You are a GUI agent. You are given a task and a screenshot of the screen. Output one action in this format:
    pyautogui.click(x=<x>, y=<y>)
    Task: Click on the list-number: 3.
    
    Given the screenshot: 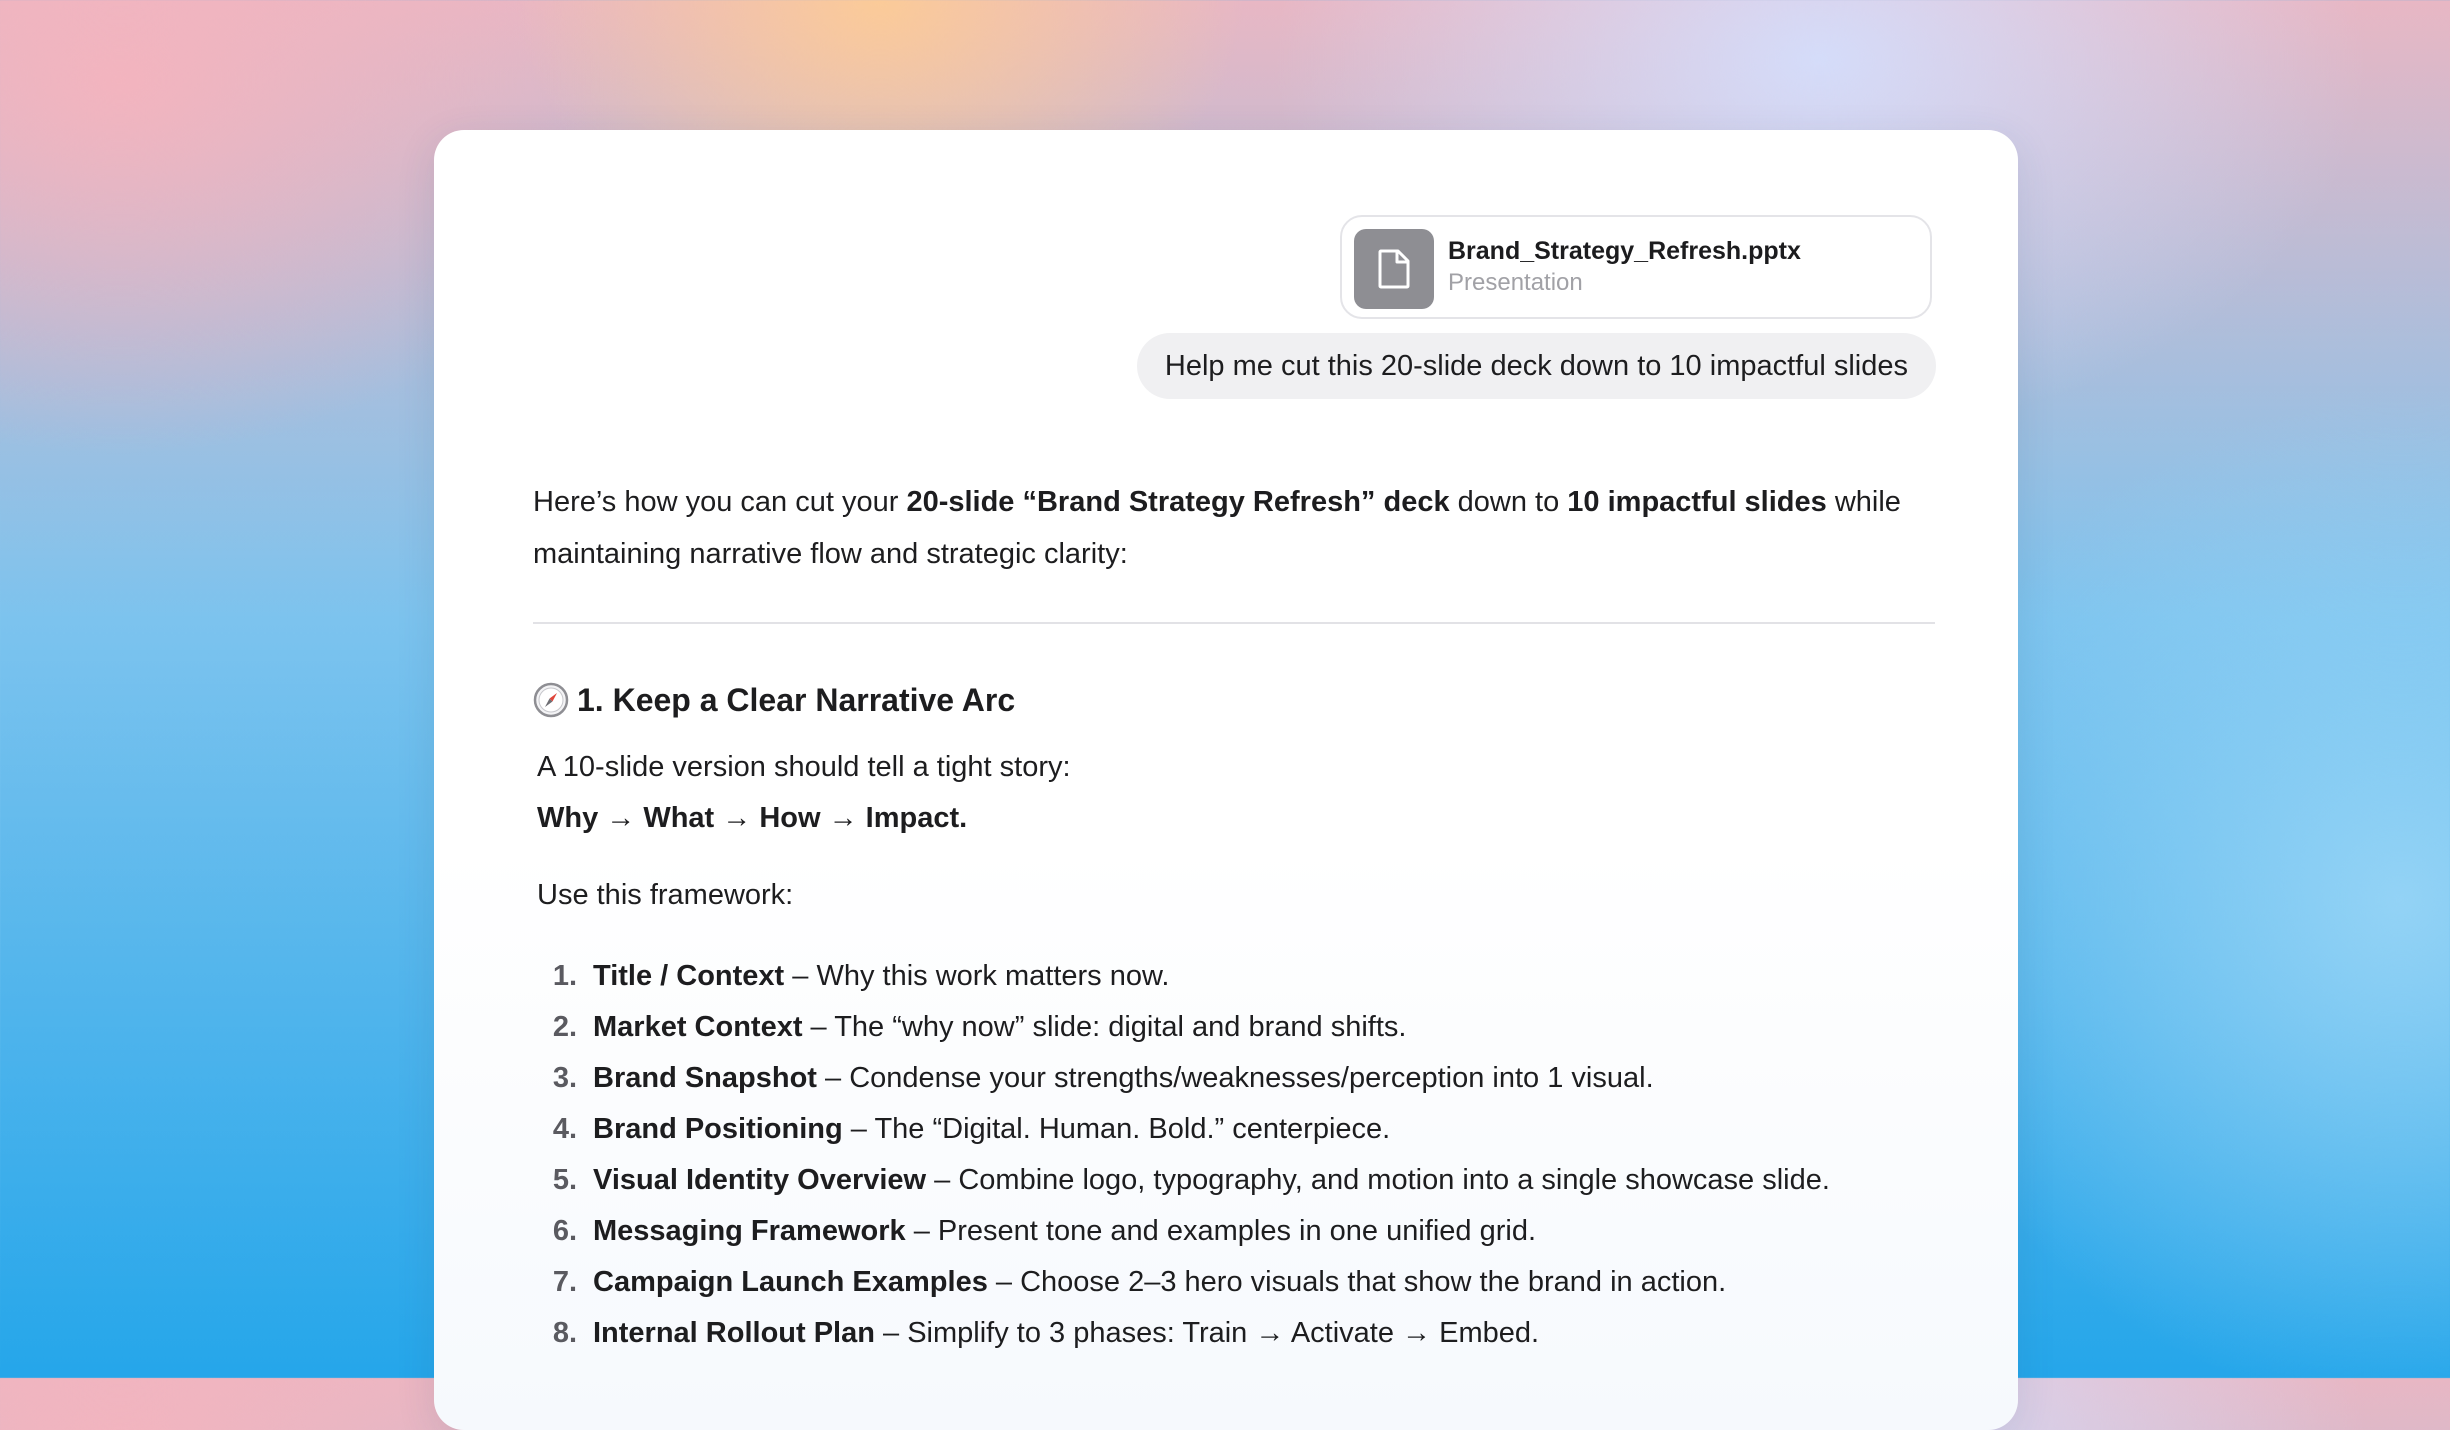 What is the action you would take?
    pyautogui.click(x=564, y=1078)
    